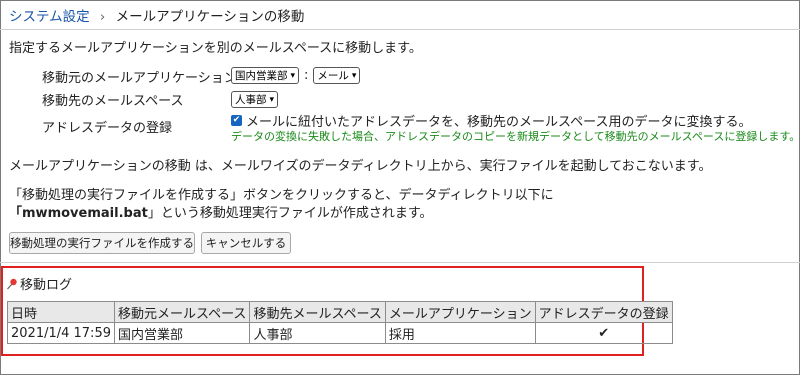 The image size is (800, 375). I want to click on column-header-mail-app: メールアプリケーション, so click(460, 312).